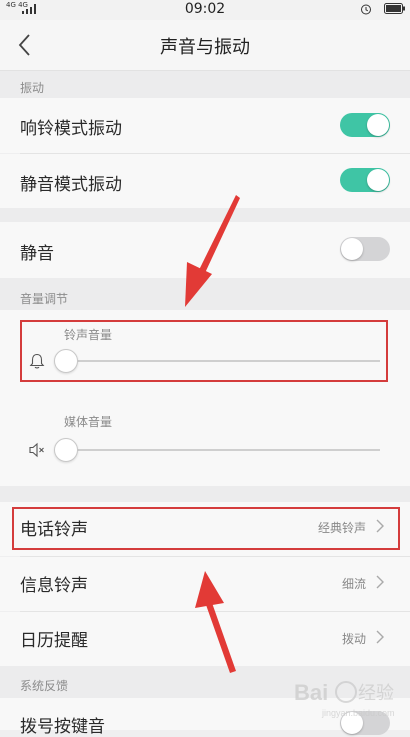 This screenshot has width=410, height=737. I want to click on baidu-logo-watermark: Bai 经验 jingyan.baidu.com, so click(344, 699).